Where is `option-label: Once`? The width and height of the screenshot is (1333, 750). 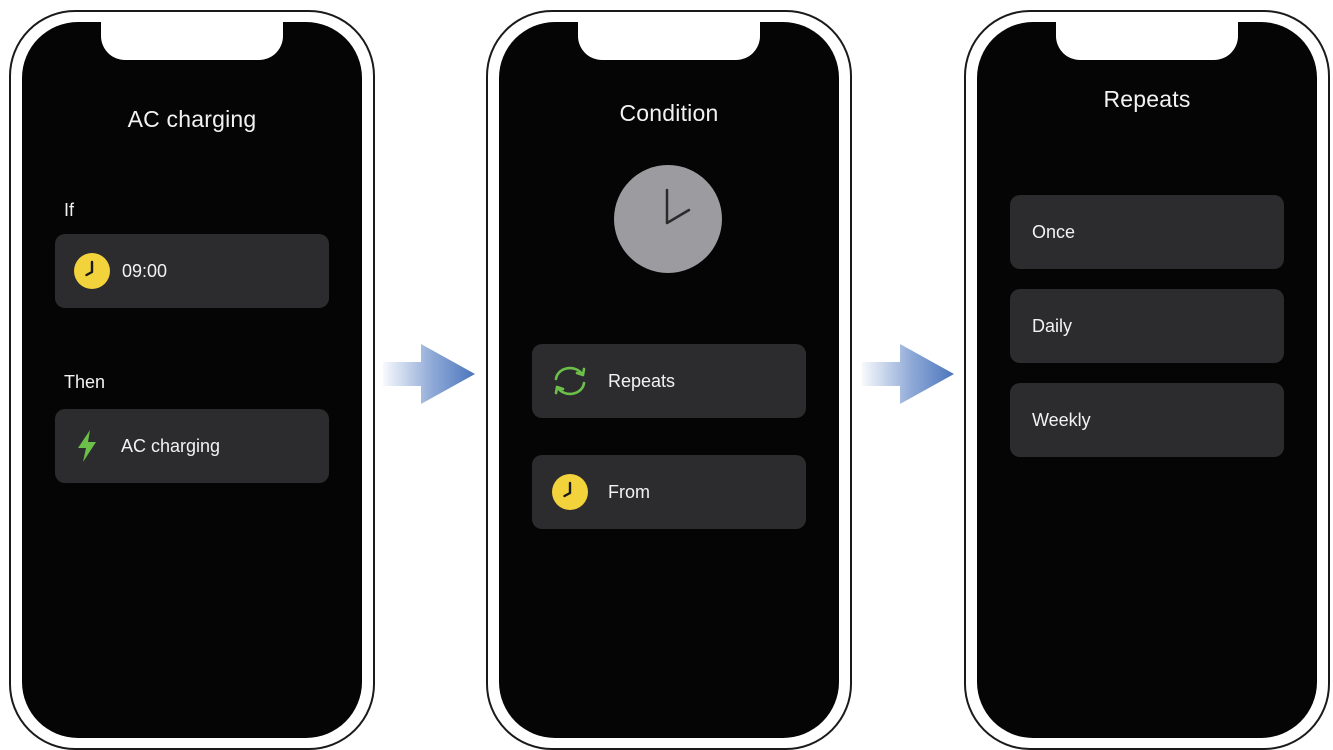 option-label: Once is located at coordinates (1054, 231).